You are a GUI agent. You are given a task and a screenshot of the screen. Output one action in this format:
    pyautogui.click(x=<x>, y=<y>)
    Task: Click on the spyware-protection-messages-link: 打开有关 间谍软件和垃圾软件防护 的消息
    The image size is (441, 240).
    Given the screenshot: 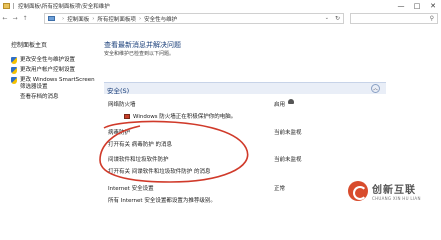 What is the action you would take?
    pyautogui.click(x=246, y=171)
    